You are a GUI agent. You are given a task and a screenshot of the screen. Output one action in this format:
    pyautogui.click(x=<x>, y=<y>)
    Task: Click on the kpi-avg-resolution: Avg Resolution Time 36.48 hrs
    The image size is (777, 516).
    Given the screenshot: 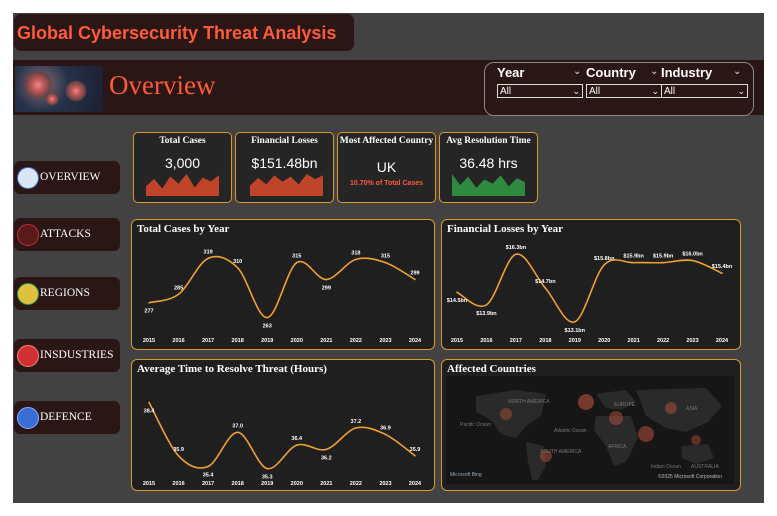 What is the action you would take?
    pyautogui.click(x=488, y=167)
    